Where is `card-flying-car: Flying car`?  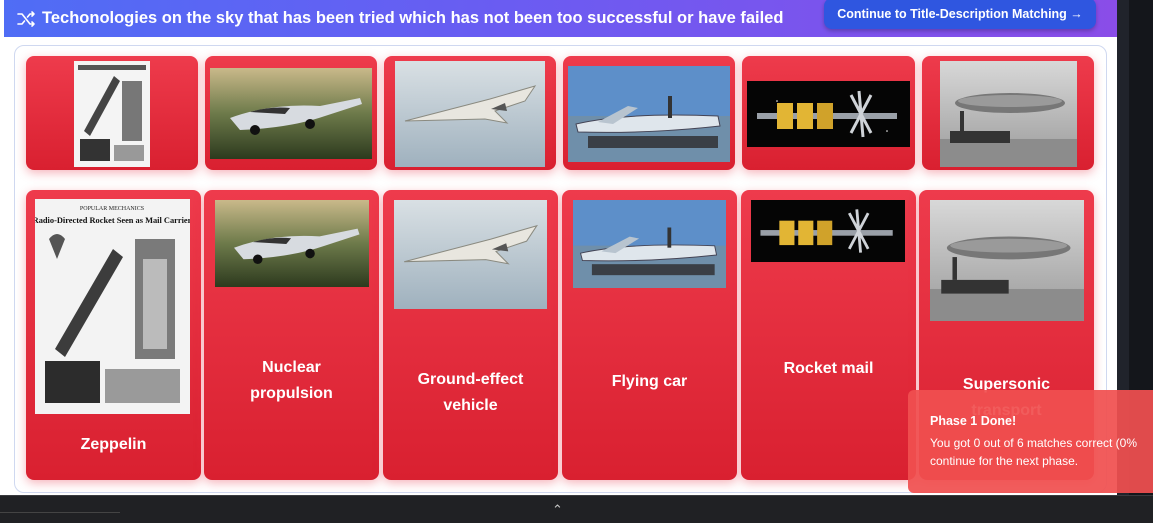
card-flying-car: Flying car is located at coordinates (649, 335).